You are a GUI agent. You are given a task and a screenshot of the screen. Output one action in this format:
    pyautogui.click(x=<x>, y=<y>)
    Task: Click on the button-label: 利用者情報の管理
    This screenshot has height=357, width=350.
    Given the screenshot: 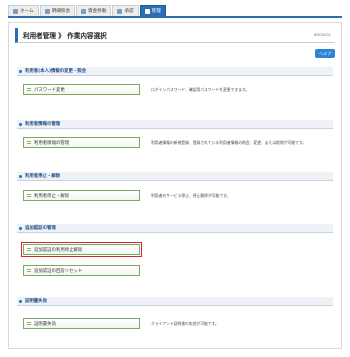 What is the action you would take?
    pyautogui.click(x=52, y=143)
    